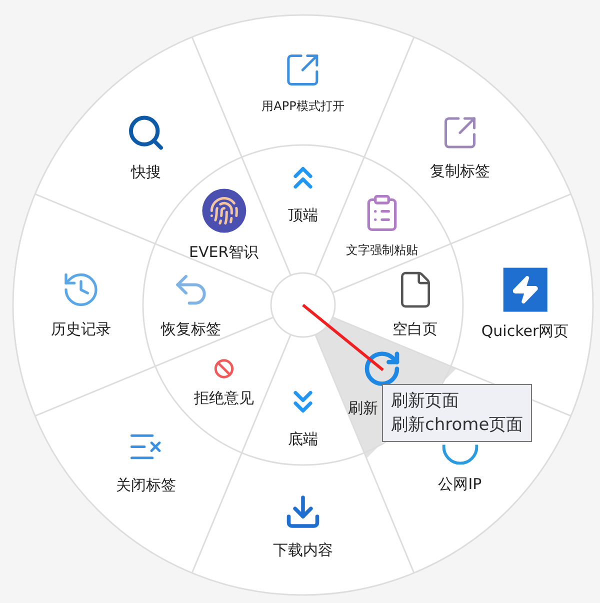 The height and width of the screenshot is (603, 600). Describe the element at coordinates (303, 83) in the screenshot. I see `menu-item: 用APP模式打开` at that location.